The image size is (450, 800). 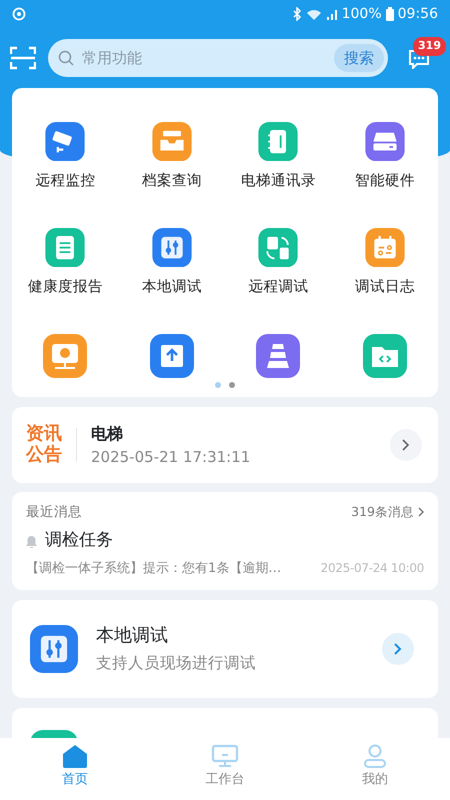 I want to click on tab: 工作台, so click(x=225, y=769).